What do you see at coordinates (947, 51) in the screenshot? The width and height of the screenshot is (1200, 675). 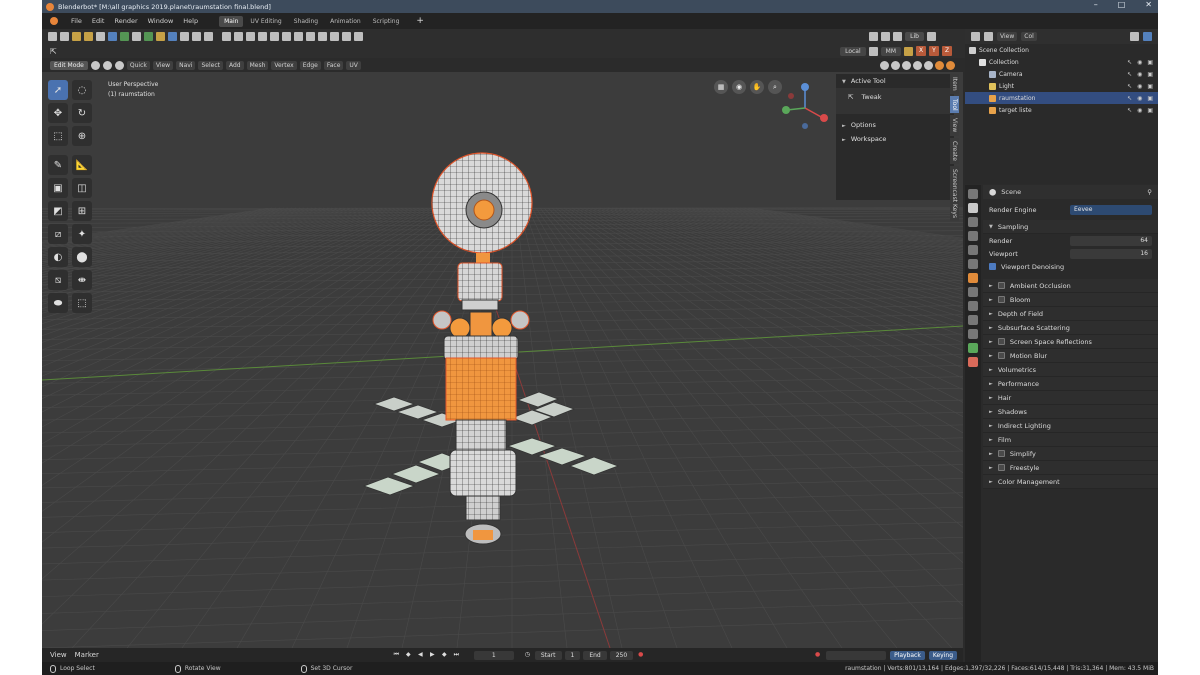 I see `axis-z-button: Z` at bounding box center [947, 51].